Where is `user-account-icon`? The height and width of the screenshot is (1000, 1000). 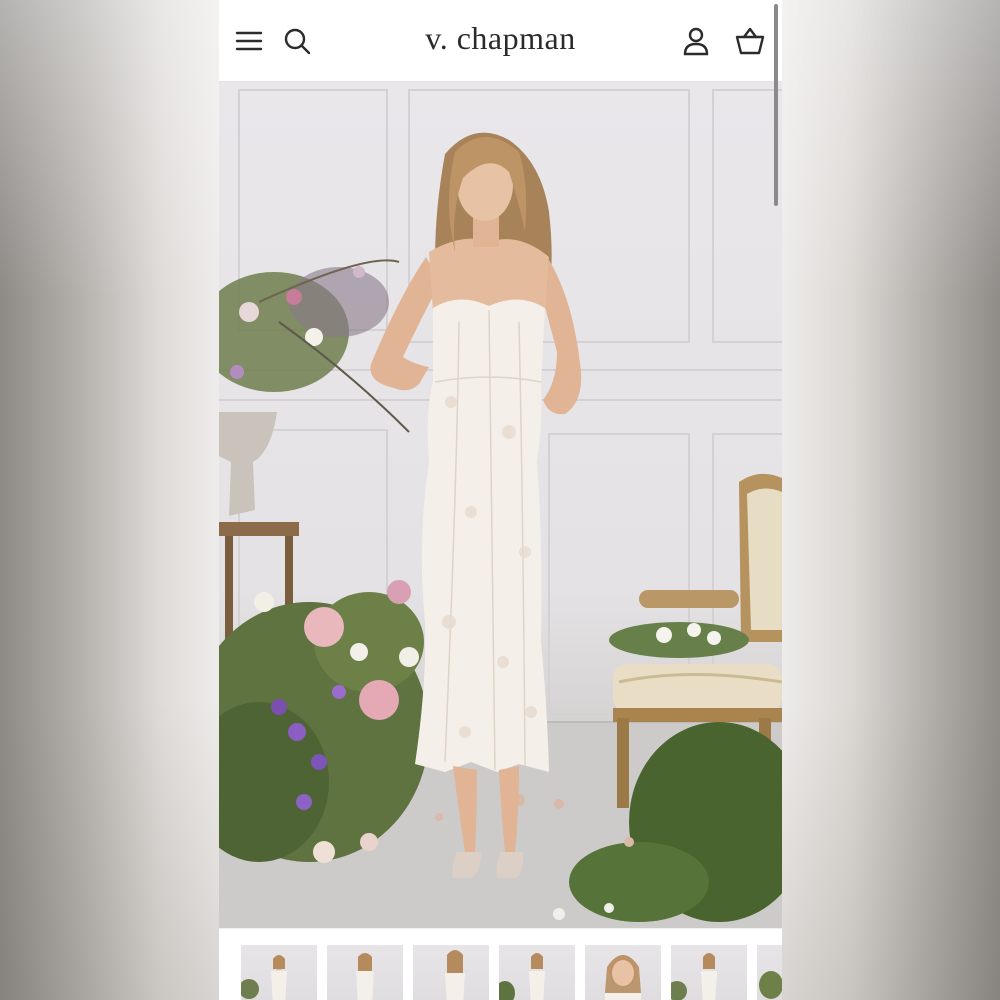
user-account-icon is located at coordinates (696, 41).